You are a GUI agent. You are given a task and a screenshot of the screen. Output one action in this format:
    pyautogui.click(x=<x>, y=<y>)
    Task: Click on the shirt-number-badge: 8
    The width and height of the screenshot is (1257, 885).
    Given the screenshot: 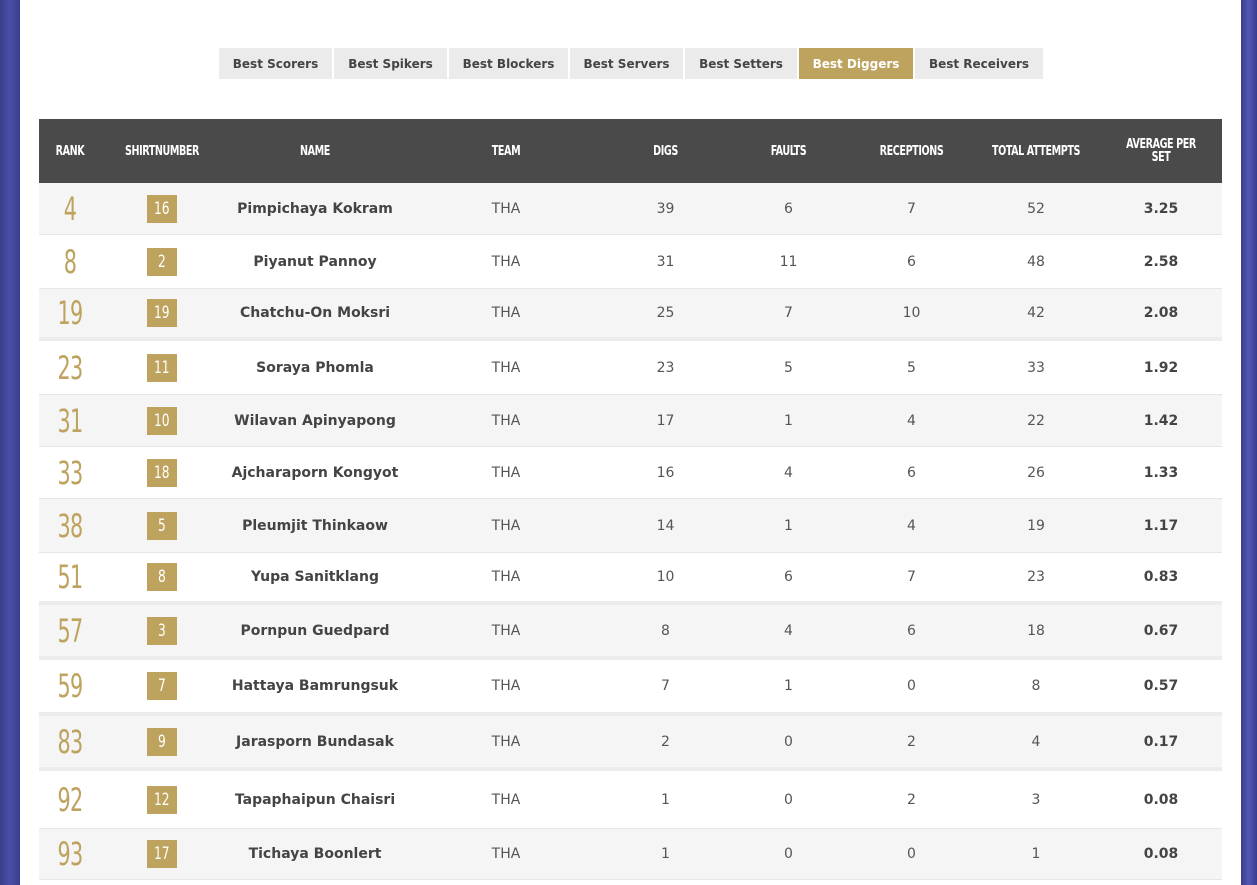 What is the action you would take?
    pyautogui.click(x=162, y=577)
    